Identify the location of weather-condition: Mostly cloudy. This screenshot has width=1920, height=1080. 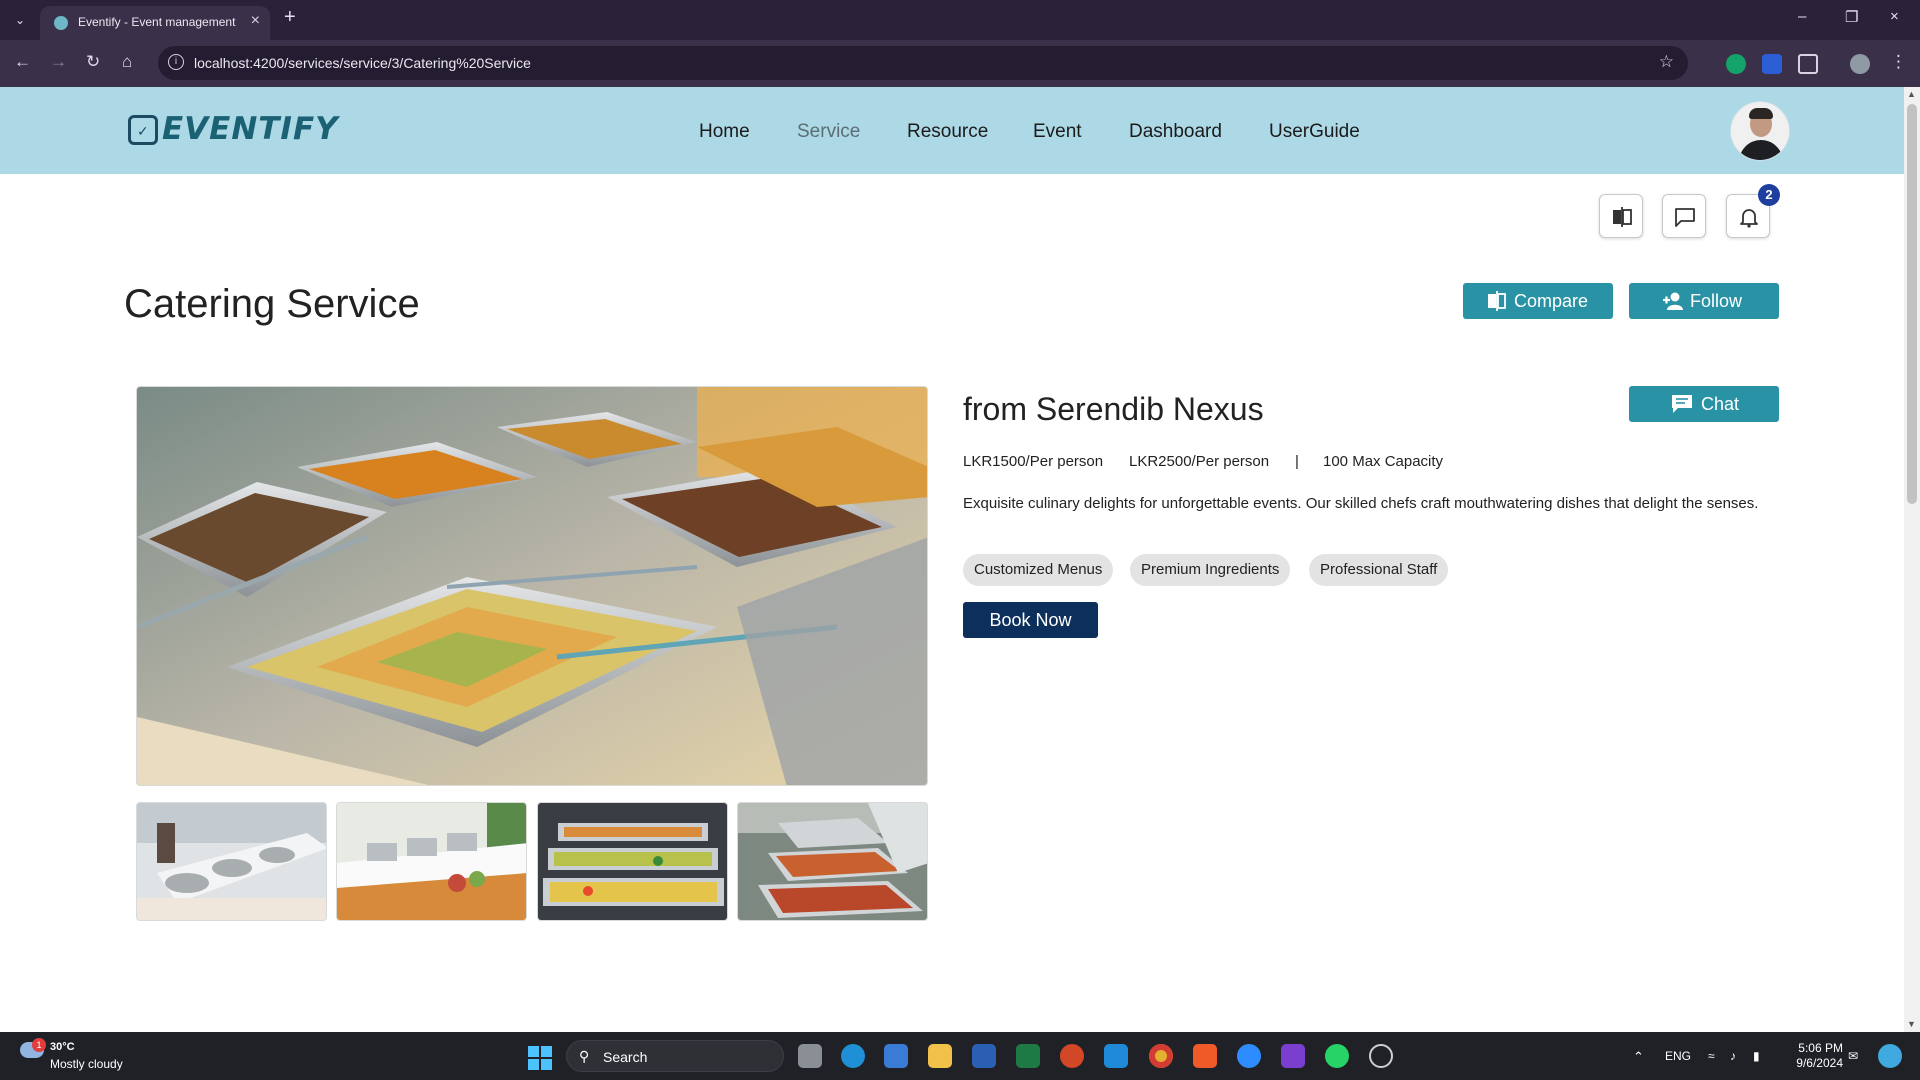
(86, 1064).